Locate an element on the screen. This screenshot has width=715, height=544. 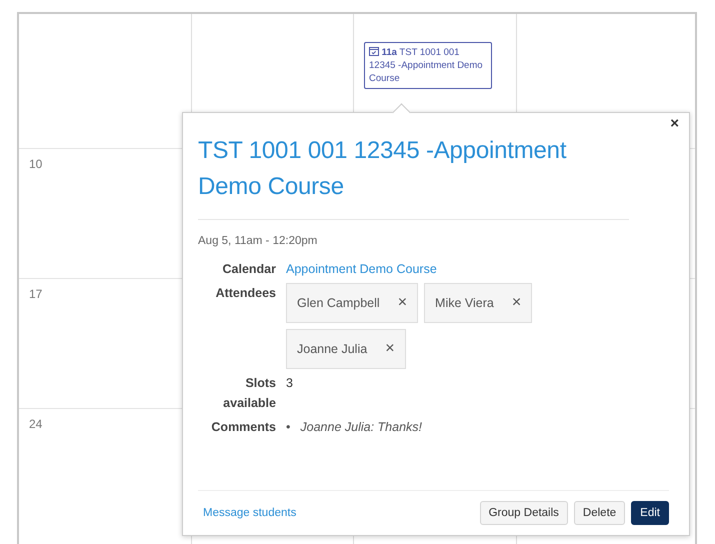
detail-label: Attendees is located at coordinates (246, 293).